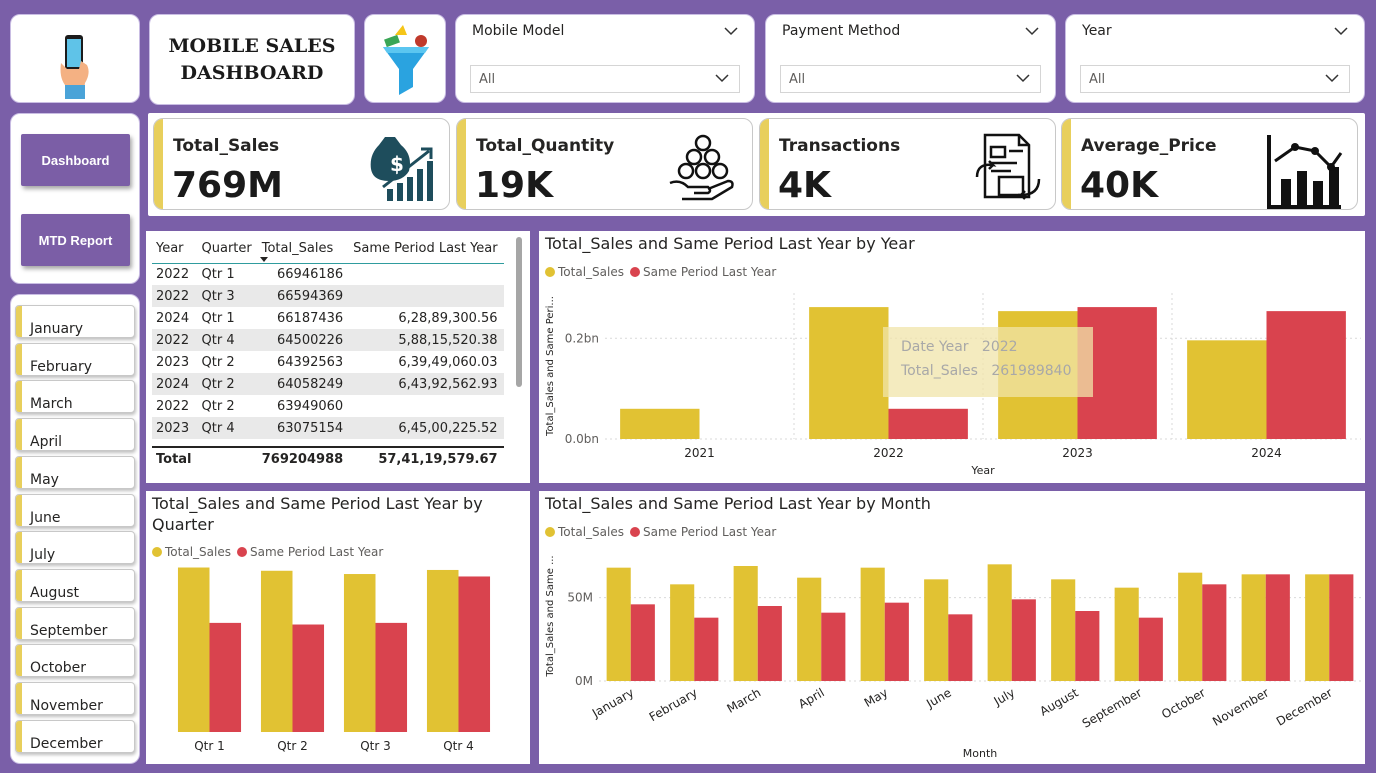 The height and width of the screenshot is (773, 1376). I want to click on month-item-january: January, so click(75, 321).